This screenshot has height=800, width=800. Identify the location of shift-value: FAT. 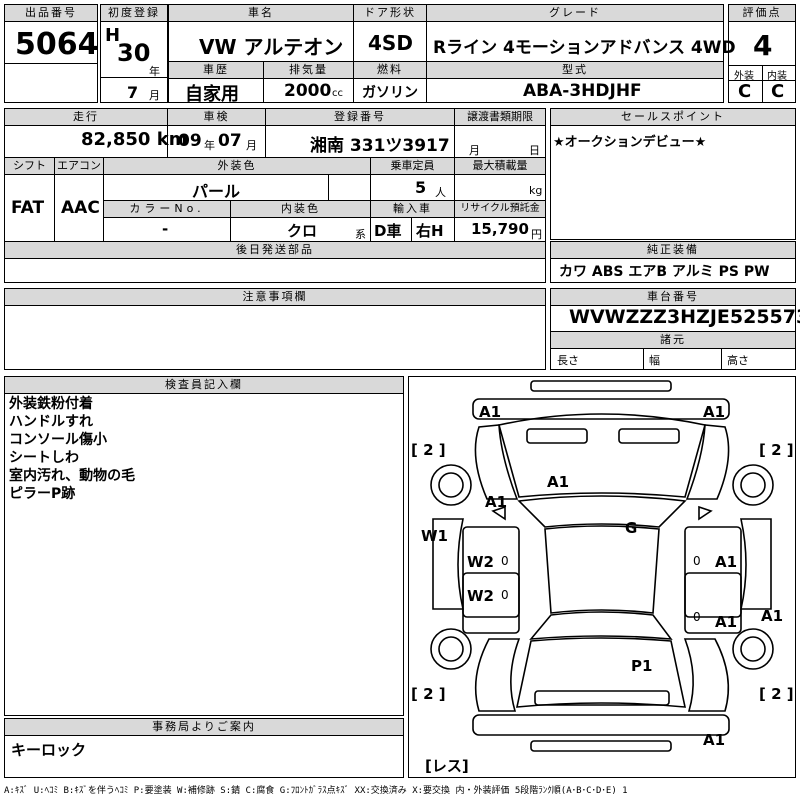
(28, 208).